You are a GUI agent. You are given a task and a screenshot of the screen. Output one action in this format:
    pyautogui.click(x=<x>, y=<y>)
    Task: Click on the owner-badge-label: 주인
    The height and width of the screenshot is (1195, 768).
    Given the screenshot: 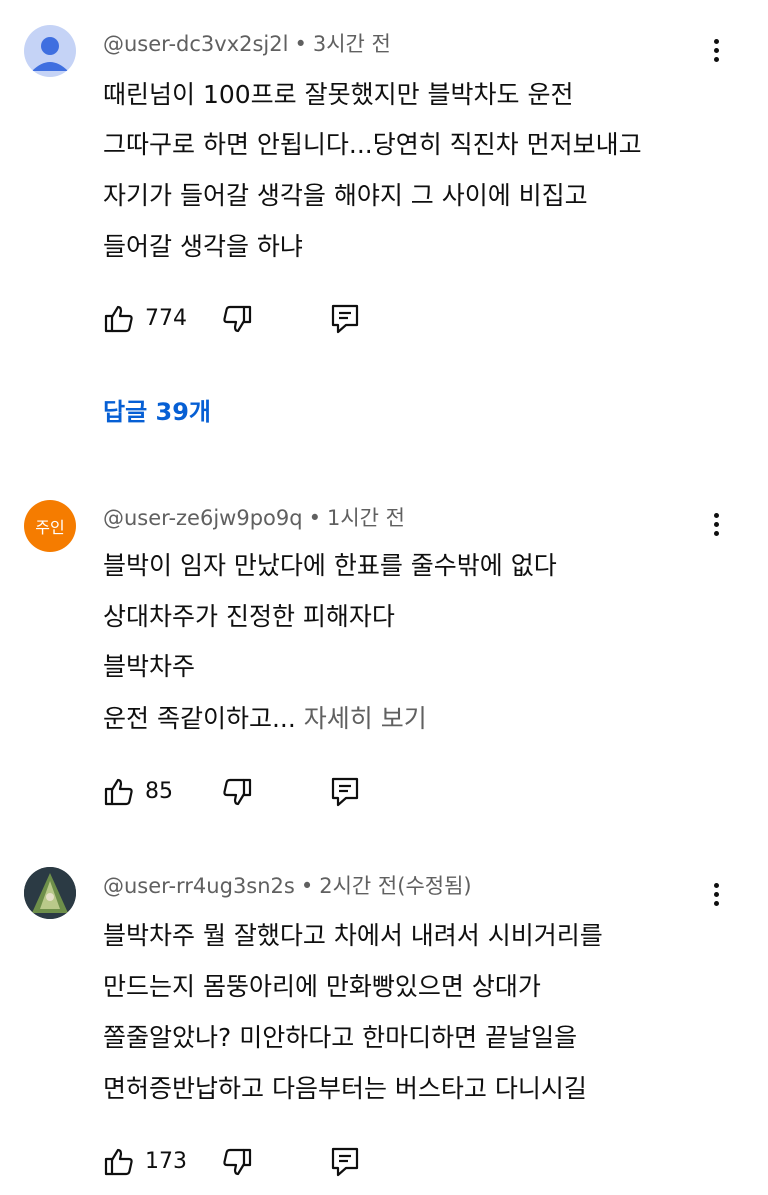 What is the action you would take?
    pyautogui.click(x=50, y=527)
    